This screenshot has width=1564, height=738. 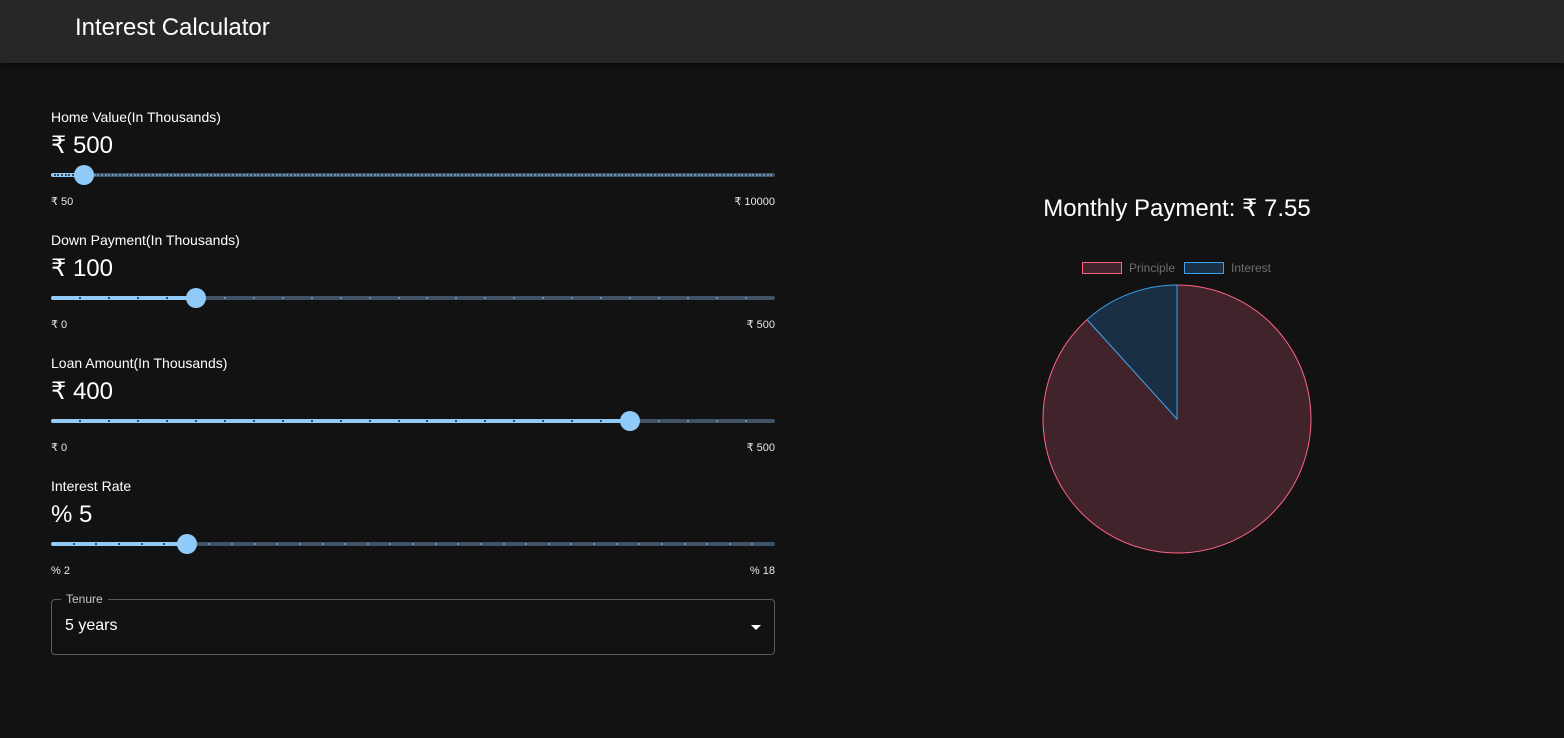 I want to click on legend-swatch-principle, so click(x=1102, y=268).